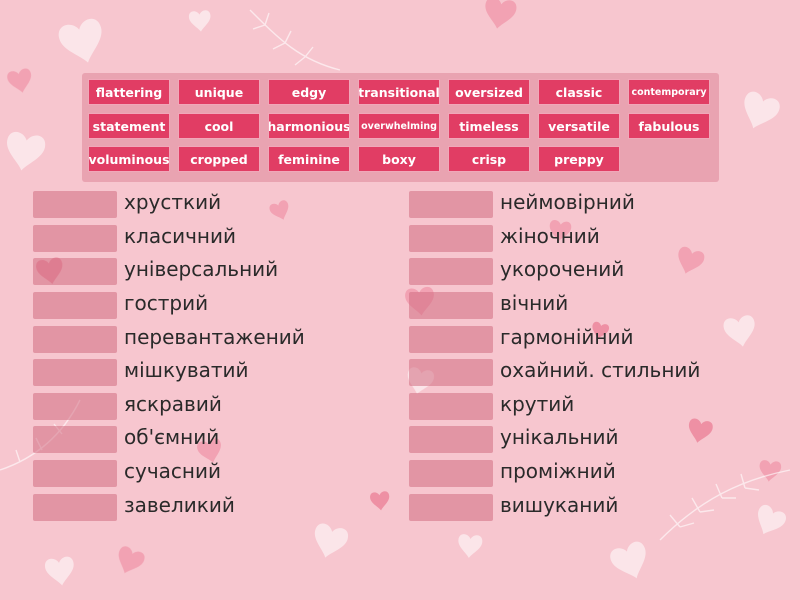  Describe the element at coordinates (399, 92) in the screenshot. I see `word-tile: transitional` at that location.